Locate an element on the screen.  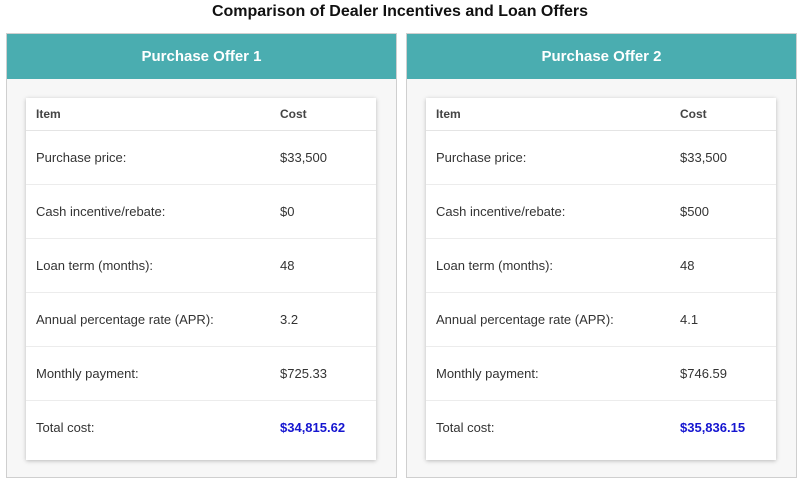
row-cost-value: $746.59 is located at coordinates (723, 373).